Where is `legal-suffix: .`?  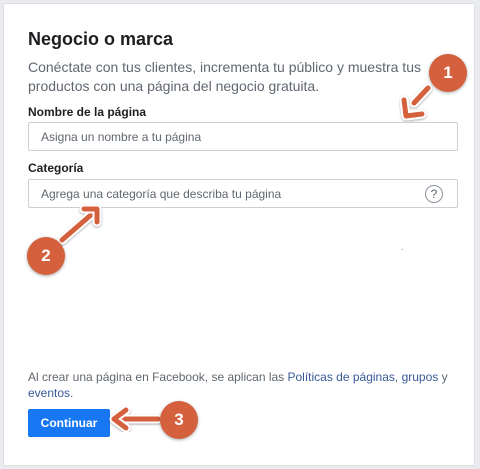
legal-suffix: . is located at coordinates (72, 393).